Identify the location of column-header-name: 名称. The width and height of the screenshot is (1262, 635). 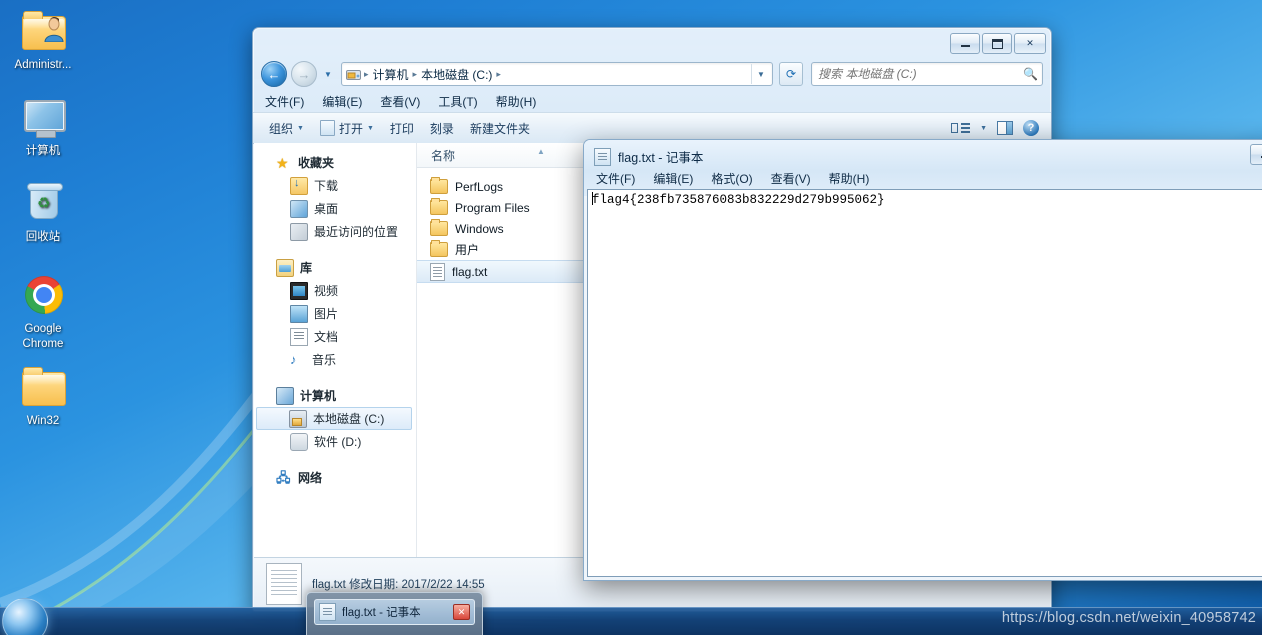
(443, 155).